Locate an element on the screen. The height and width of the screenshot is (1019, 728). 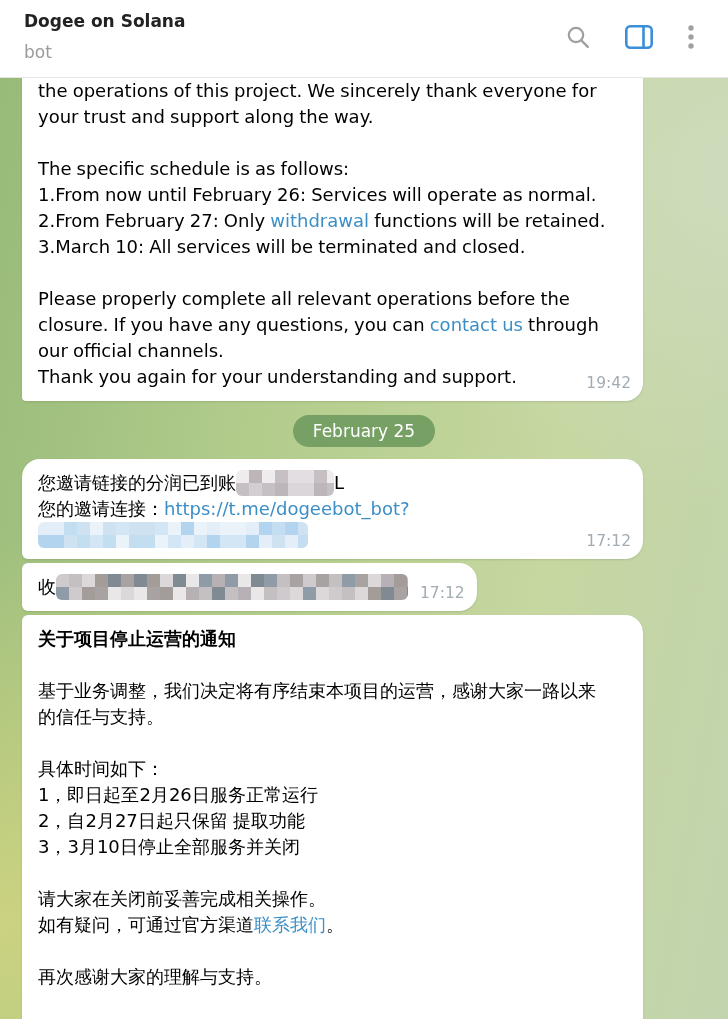
chat-title: Dogee on Solana is located at coordinates (105, 21).